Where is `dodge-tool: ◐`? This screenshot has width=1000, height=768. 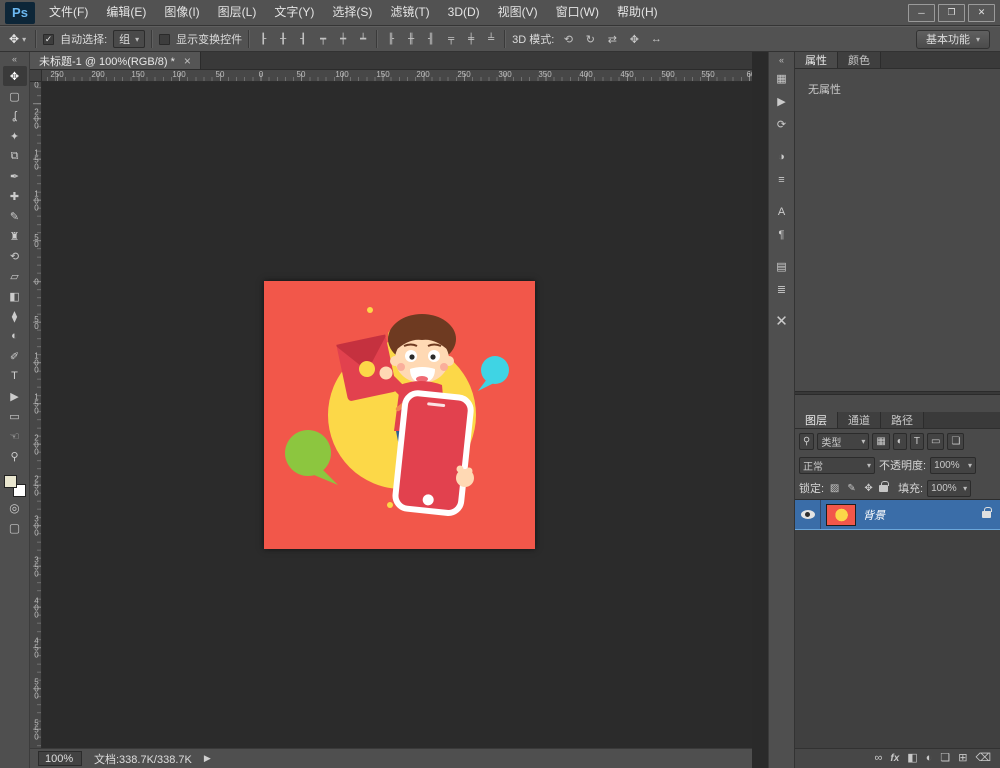 dodge-tool: ◐ is located at coordinates (15, 336).